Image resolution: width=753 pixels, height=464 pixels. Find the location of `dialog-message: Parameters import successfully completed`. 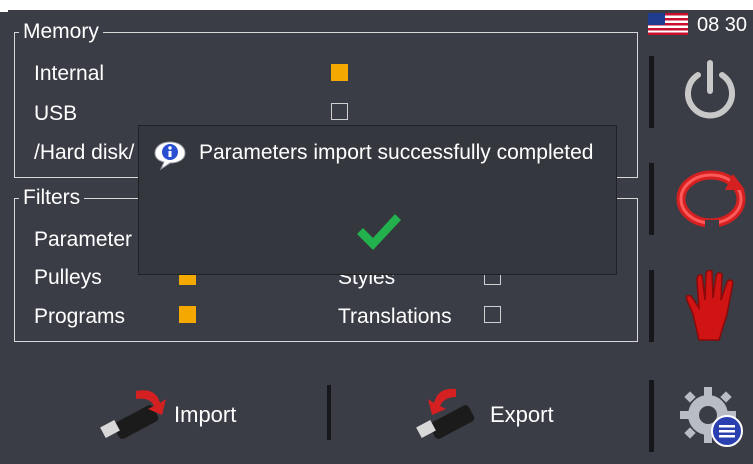

dialog-message: Parameters import successfully completed is located at coordinates (396, 152).